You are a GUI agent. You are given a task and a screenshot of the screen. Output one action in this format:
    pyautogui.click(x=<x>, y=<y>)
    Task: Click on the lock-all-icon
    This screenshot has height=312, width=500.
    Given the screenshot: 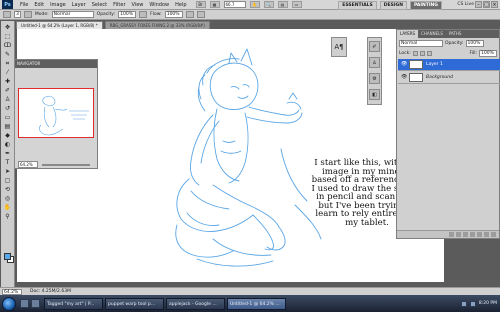 What is the action you would take?
    pyautogui.click(x=429, y=53)
    